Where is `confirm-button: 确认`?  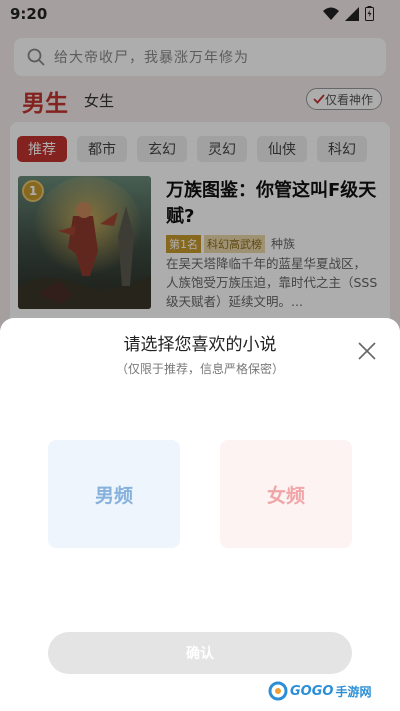 confirm-button: 确认 is located at coordinates (200, 653).